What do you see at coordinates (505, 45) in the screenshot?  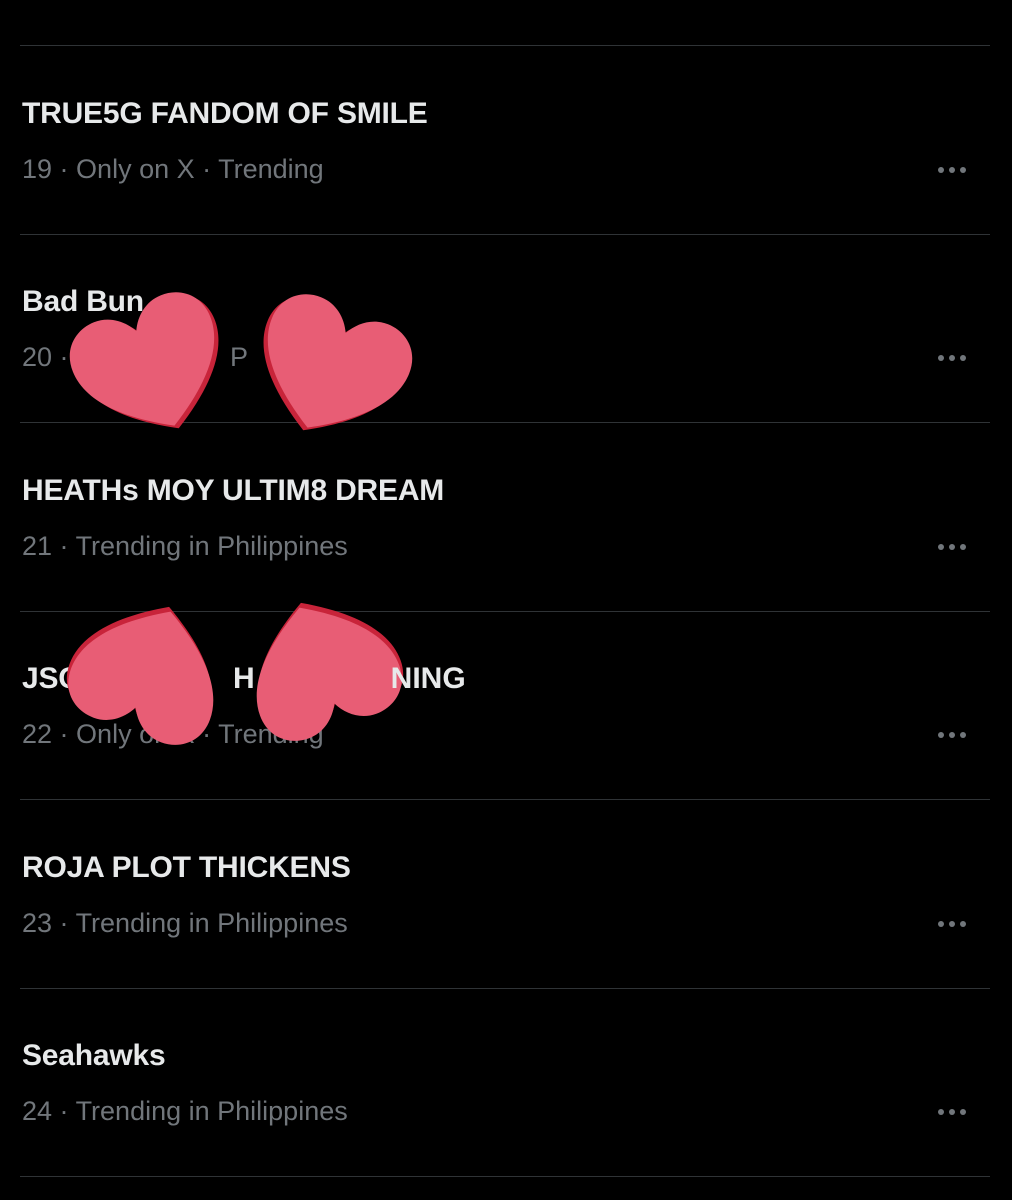 I see `divider` at bounding box center [505, 45].